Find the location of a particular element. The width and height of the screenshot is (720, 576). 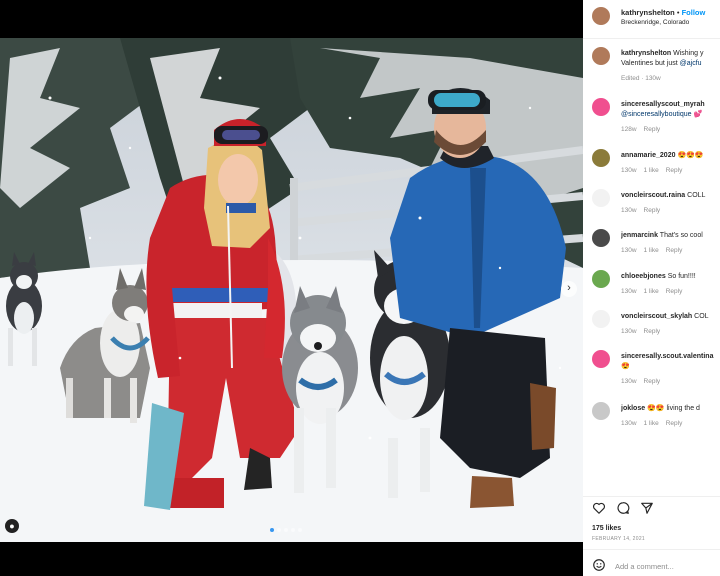

comment-body: So fun!!!! is located at coordinates (681, 276).